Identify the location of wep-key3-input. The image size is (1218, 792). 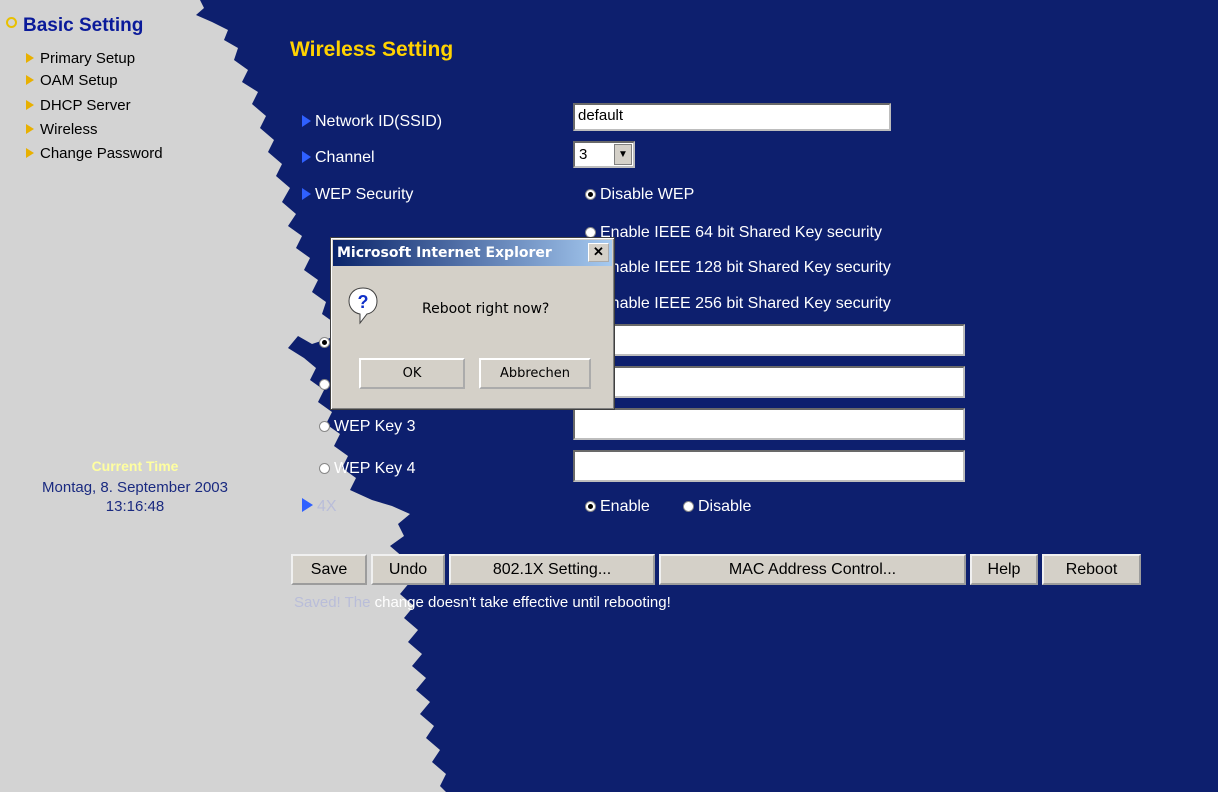
(769, 424).